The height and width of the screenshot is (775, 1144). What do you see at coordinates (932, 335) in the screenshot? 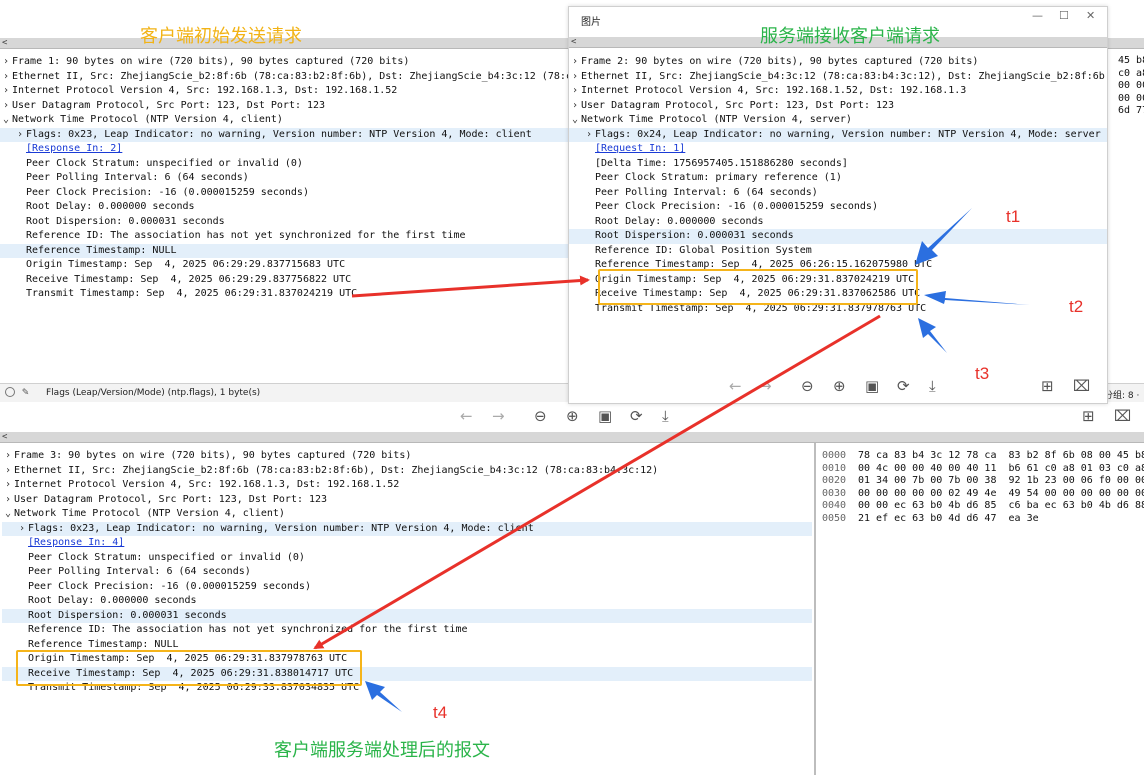
I see `blue-arrow-t3` at bounding box center [932, 335].